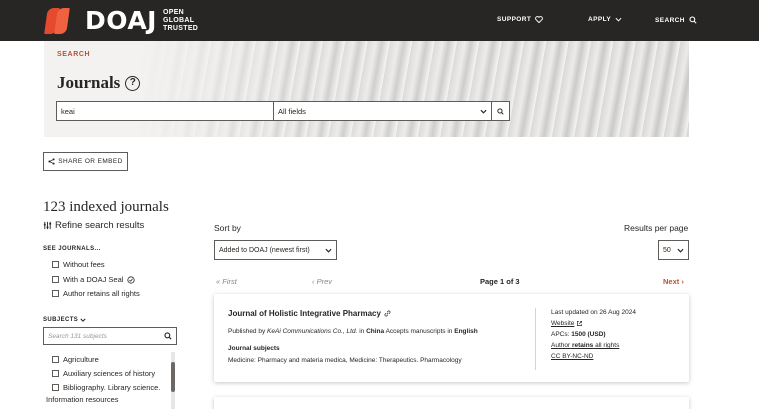 The width and height of the screenshot is (759, 409). What do you see at coordinates (466, 331) in the screenshot?
I see `language: English` at bounding box center [466, 331].